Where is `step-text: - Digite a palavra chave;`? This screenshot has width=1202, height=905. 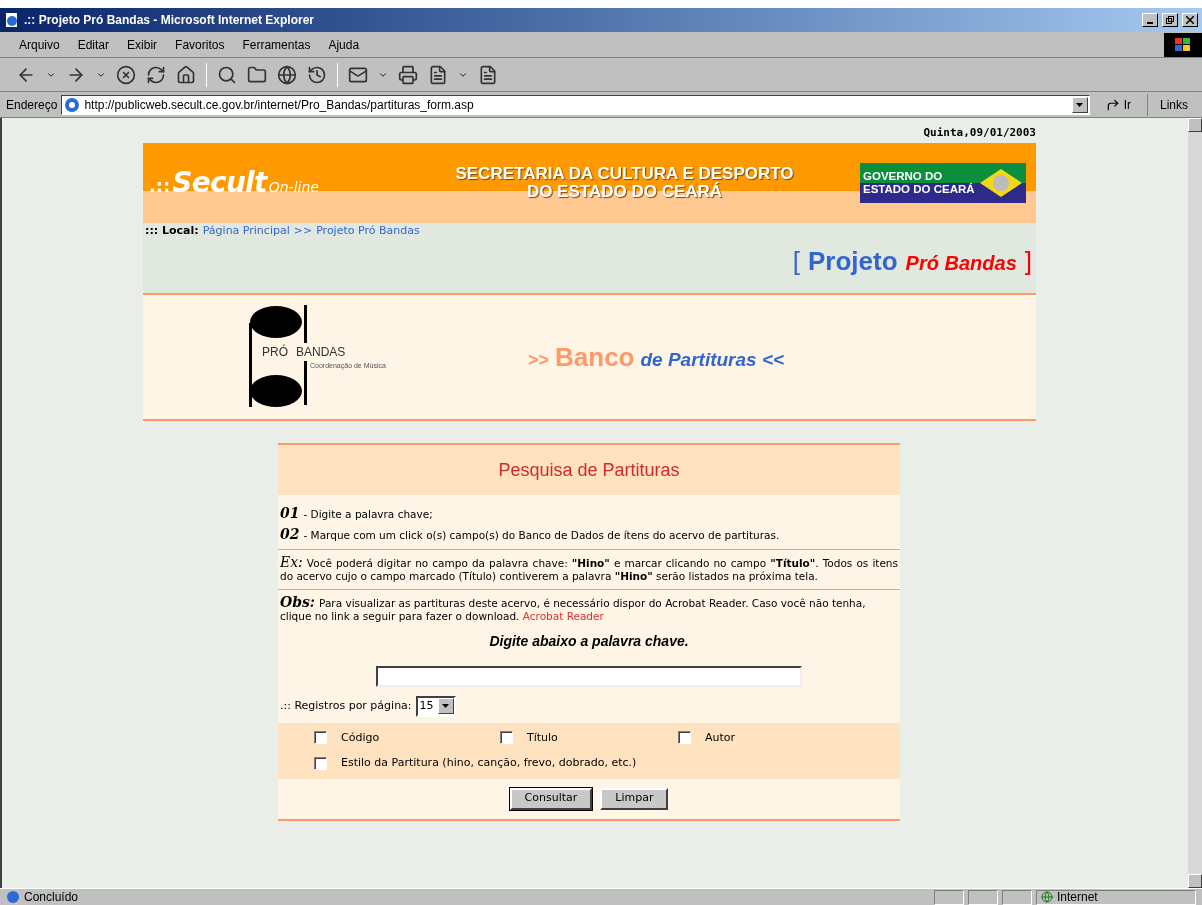
step-text: - Digite a palavra chave; is located at coordinates (368, 514).